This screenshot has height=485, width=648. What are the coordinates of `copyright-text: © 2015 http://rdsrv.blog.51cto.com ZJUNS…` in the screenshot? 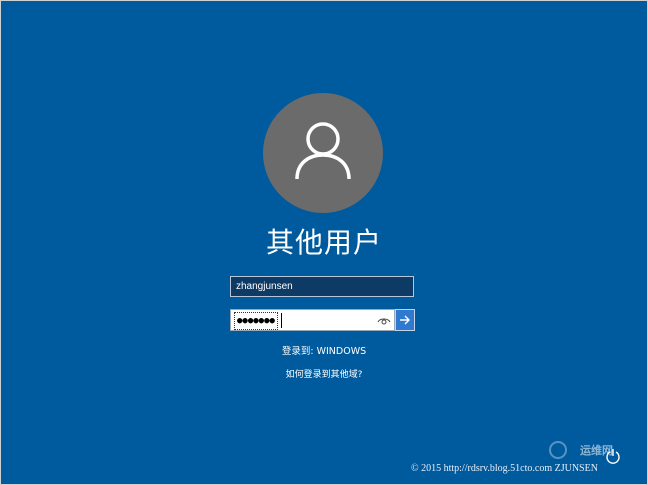 It's located at (504, 468).